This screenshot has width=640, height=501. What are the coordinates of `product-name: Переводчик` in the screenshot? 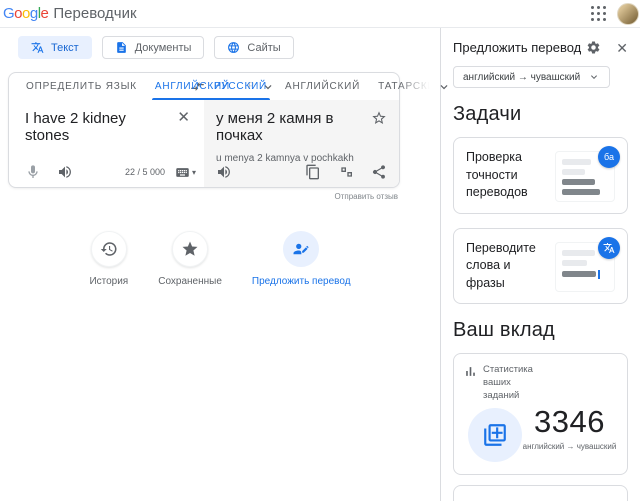 It's located at (95, 13).